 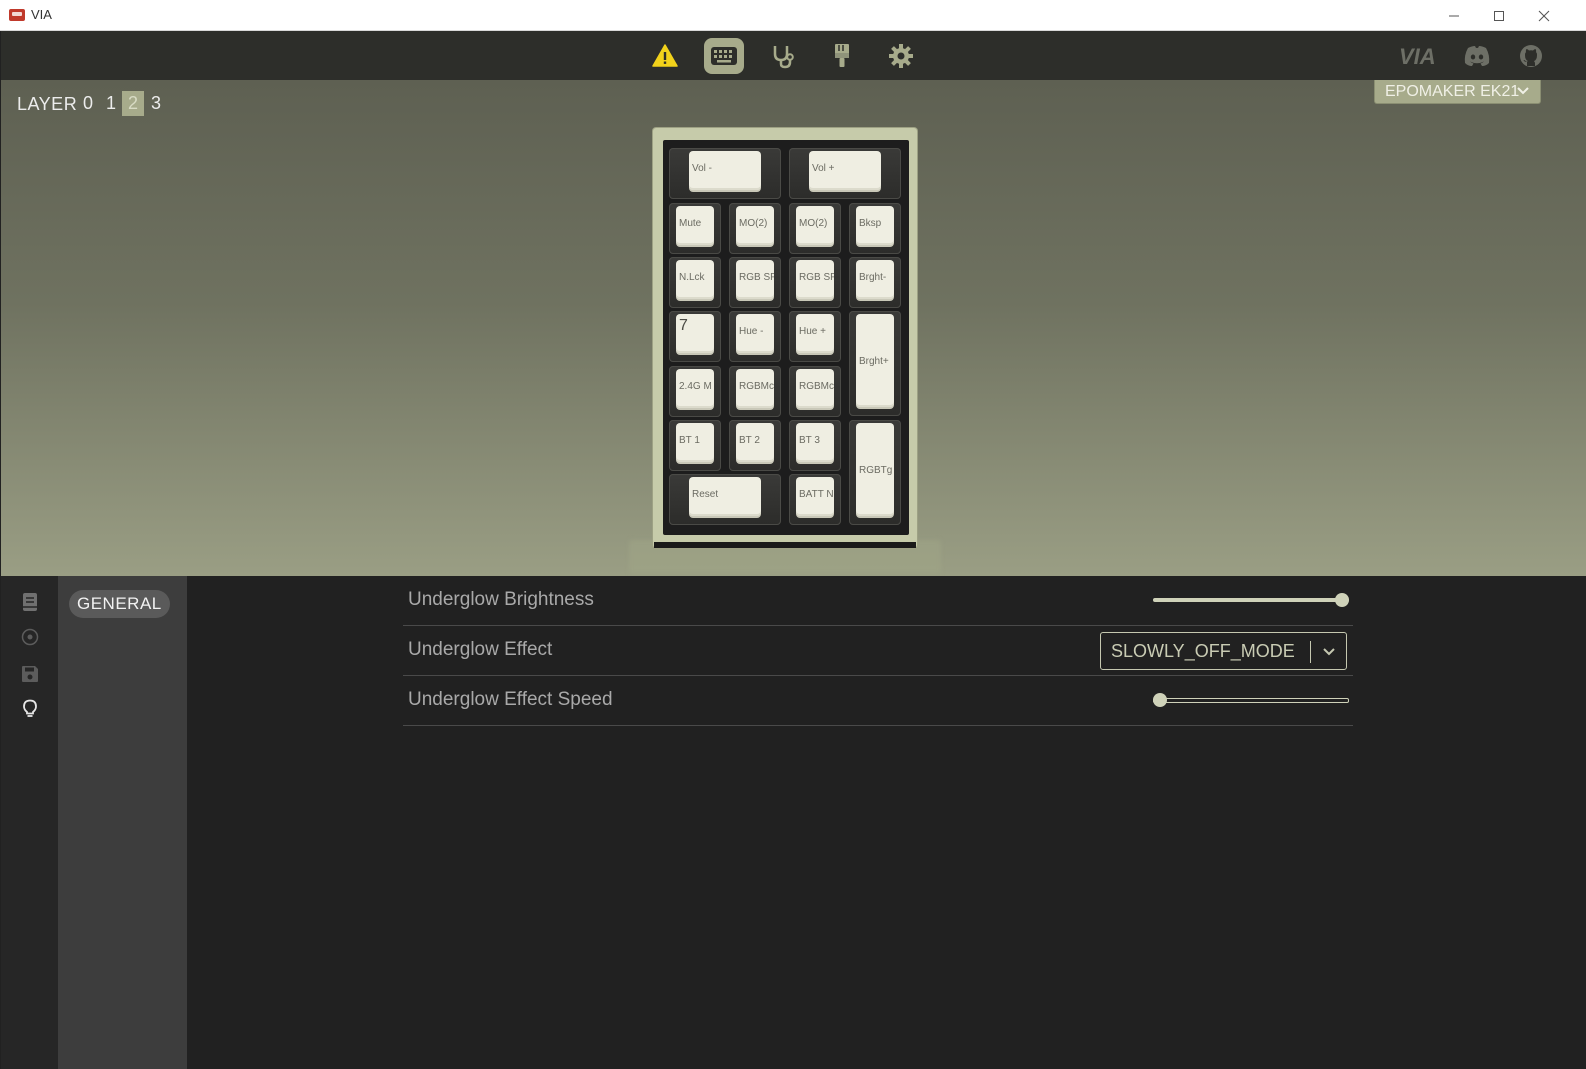 I want to click on underglow-effect-row: Underglow Effect SLOWLY_OFF_MODE, so click(x=878, y=651).